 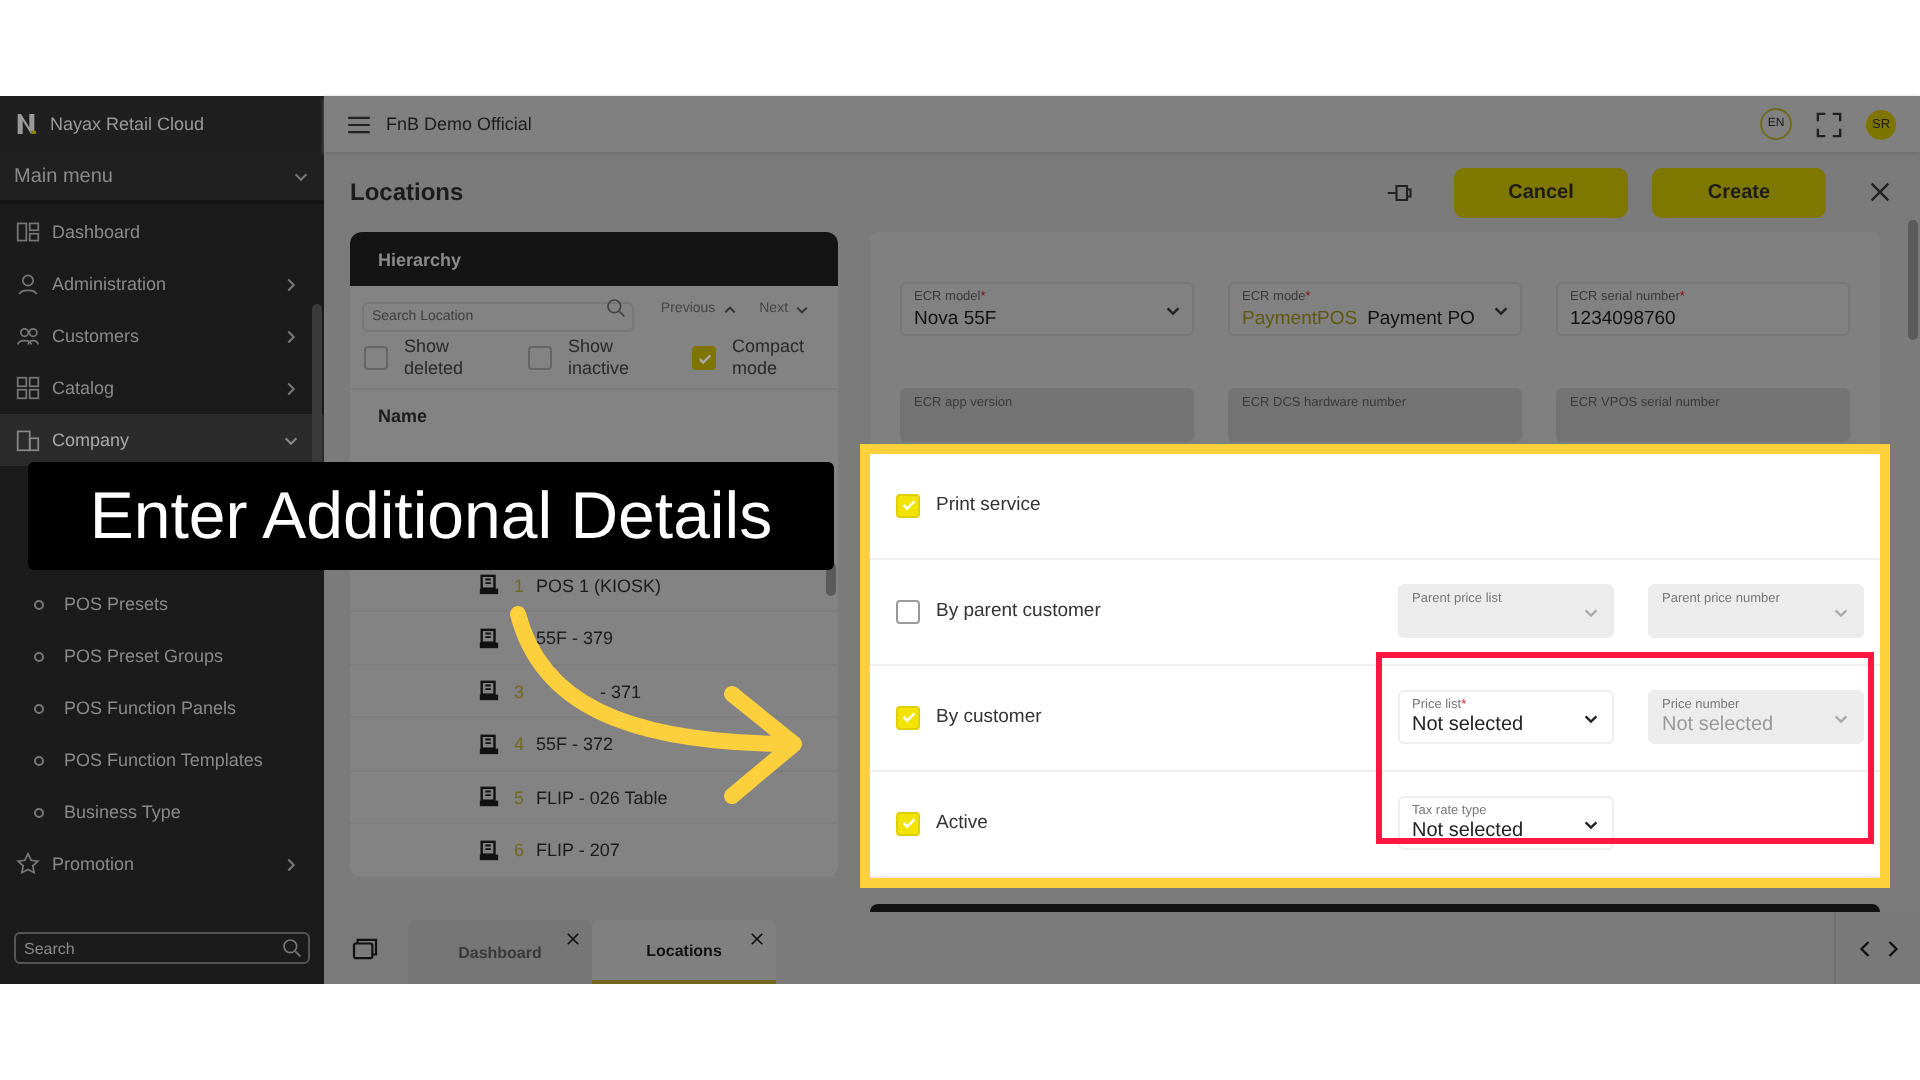 What do you see at coordinates (594, 639) in the screenshot?
I see `tree-row: 55F - 379` at bounding box center [594, 639].